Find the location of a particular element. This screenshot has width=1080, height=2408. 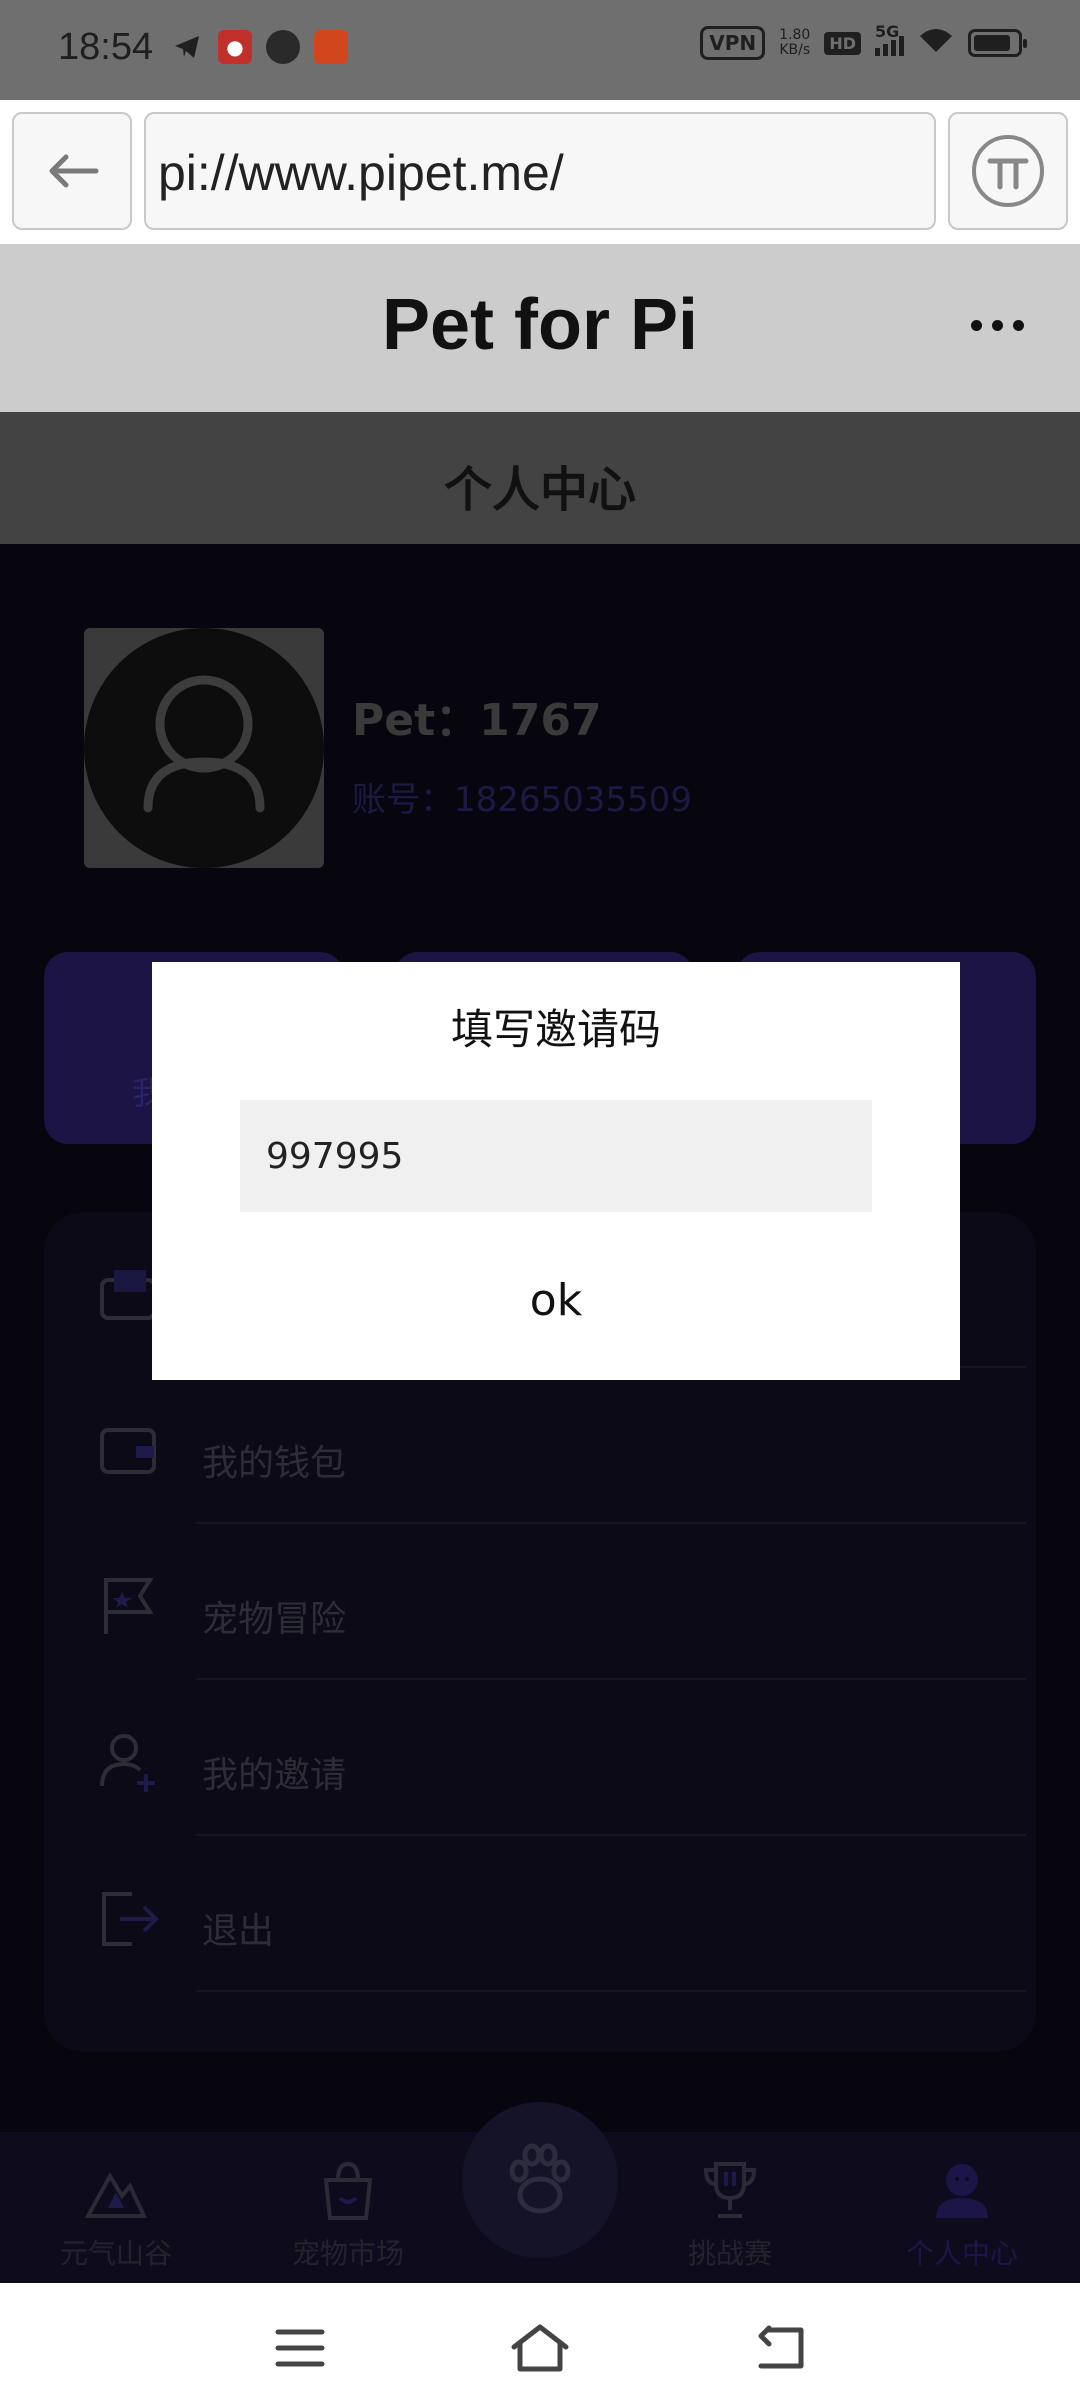

menu-item-label: 退出 is located at coordinates (238, 1931).